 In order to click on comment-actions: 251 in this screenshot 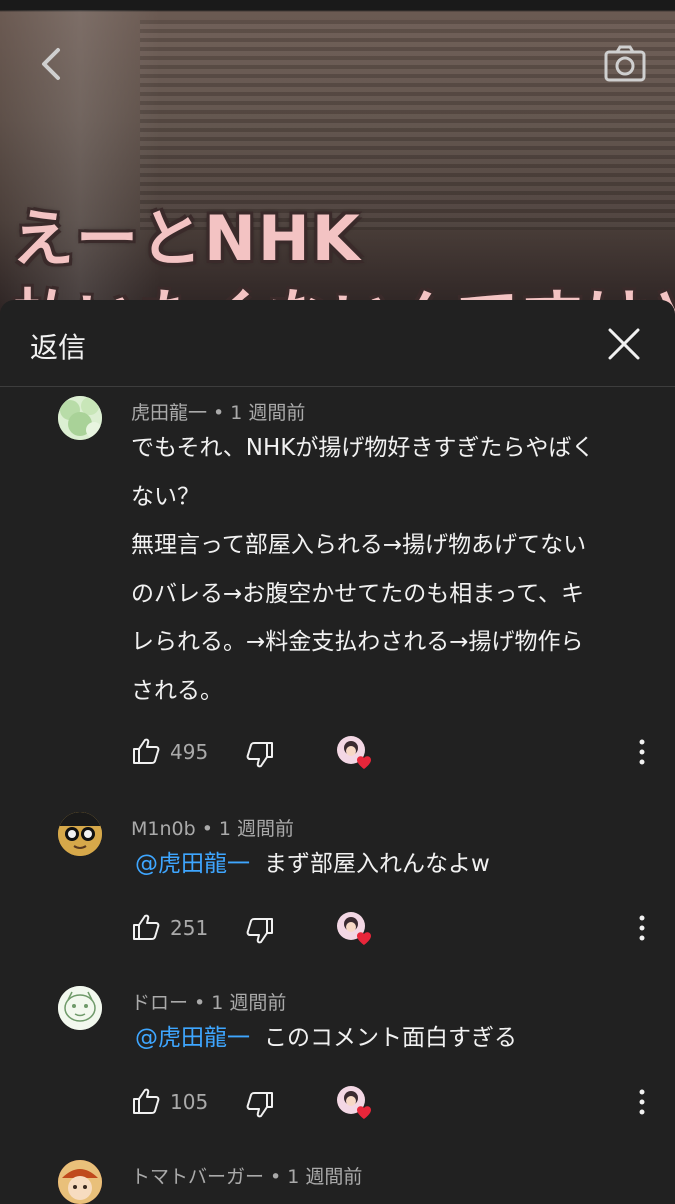, I will do `click(337, 932)`.